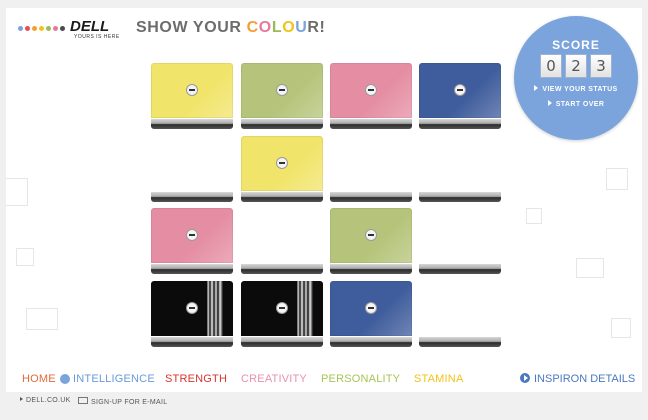  I want to click on nav-label: HOME, so click(39, 379).